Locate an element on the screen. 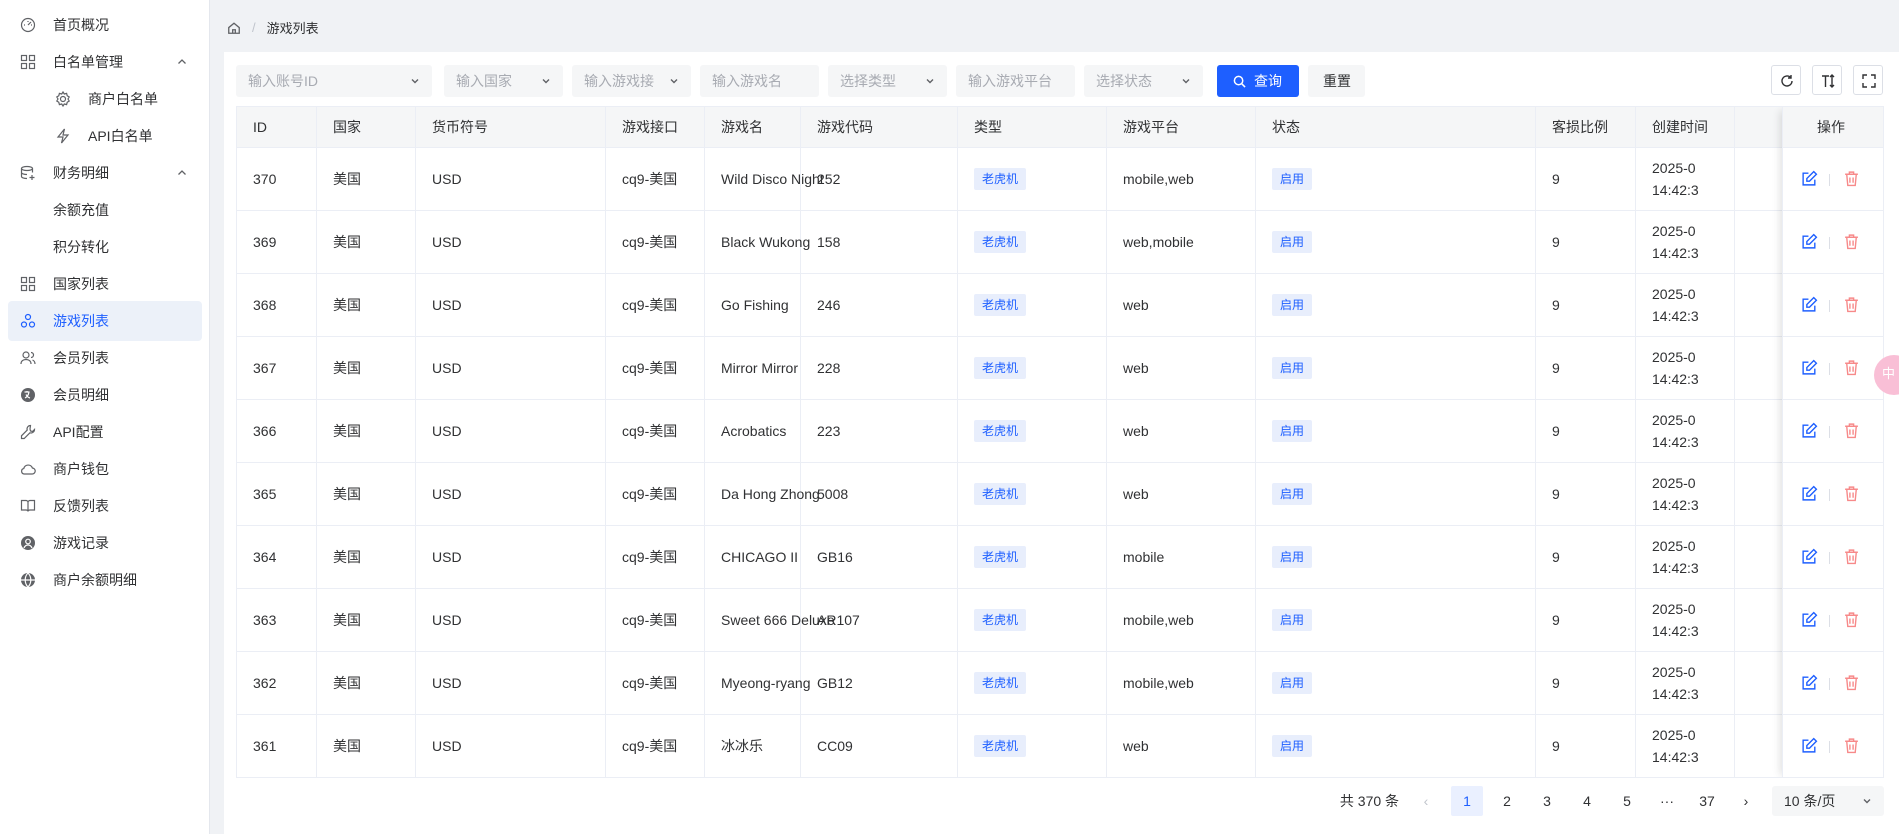  sidebar-item-13: 反馈列表 is located at coordinates (105, 506).